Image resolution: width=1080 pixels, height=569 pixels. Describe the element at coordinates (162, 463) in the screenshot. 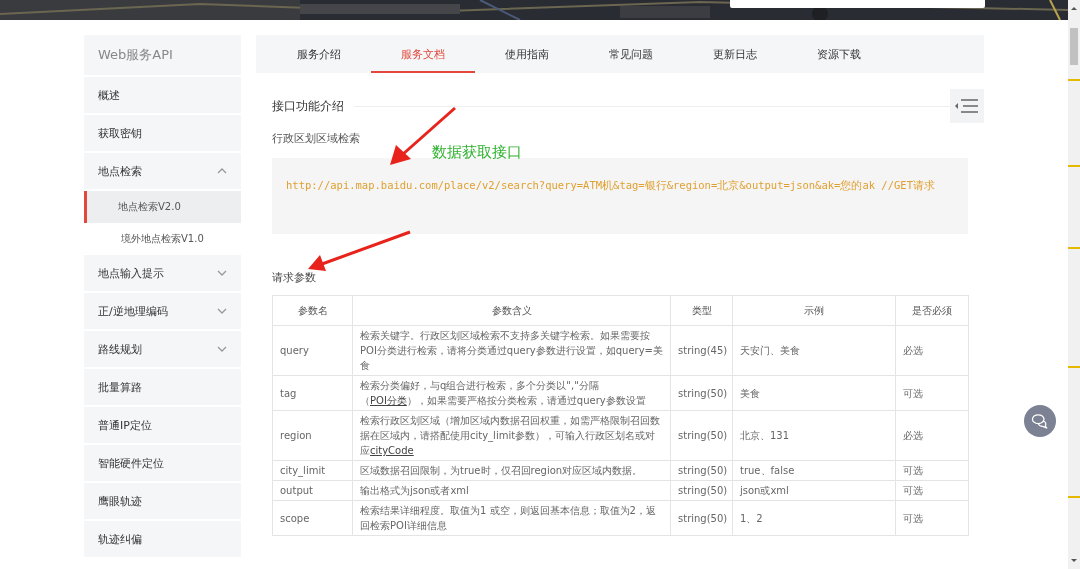

I see `sidebar-item: 智能硬件定位` at that location.